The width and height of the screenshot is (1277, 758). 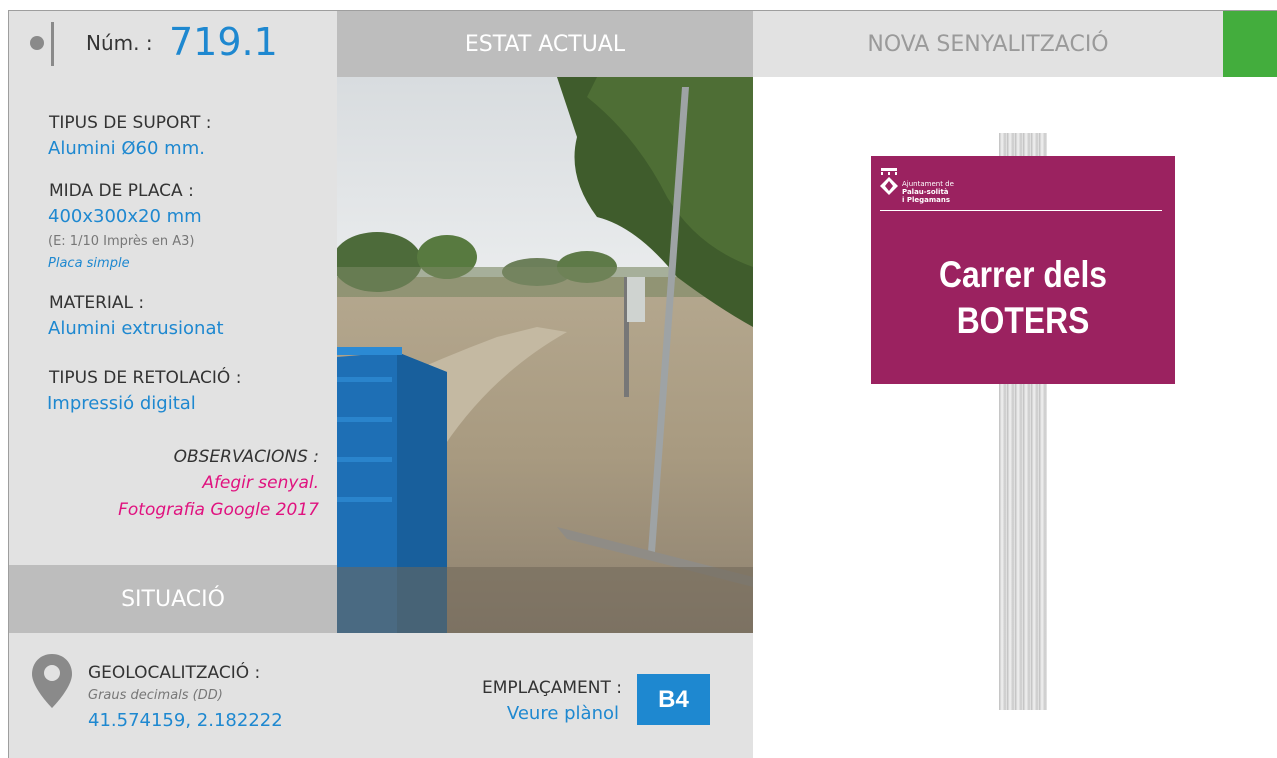 What do you see at coordinates (563, 713) in the screenshot?
I see `view-map-link: Veure plànol` at bounding box center [563, 713].